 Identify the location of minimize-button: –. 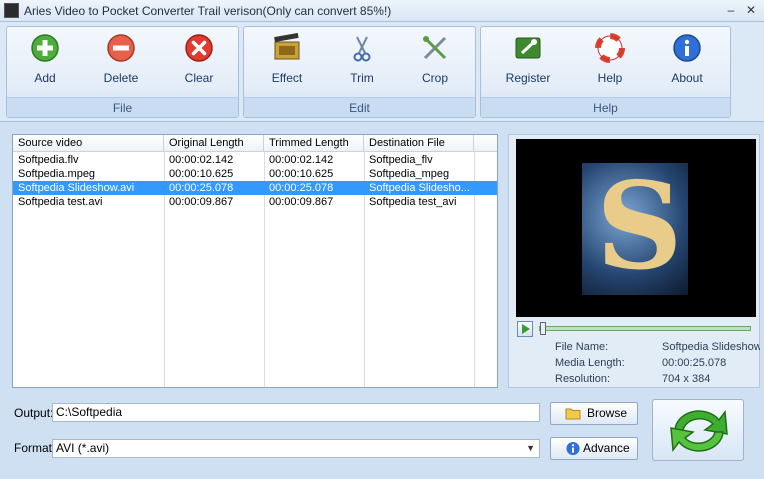
(731, 10).